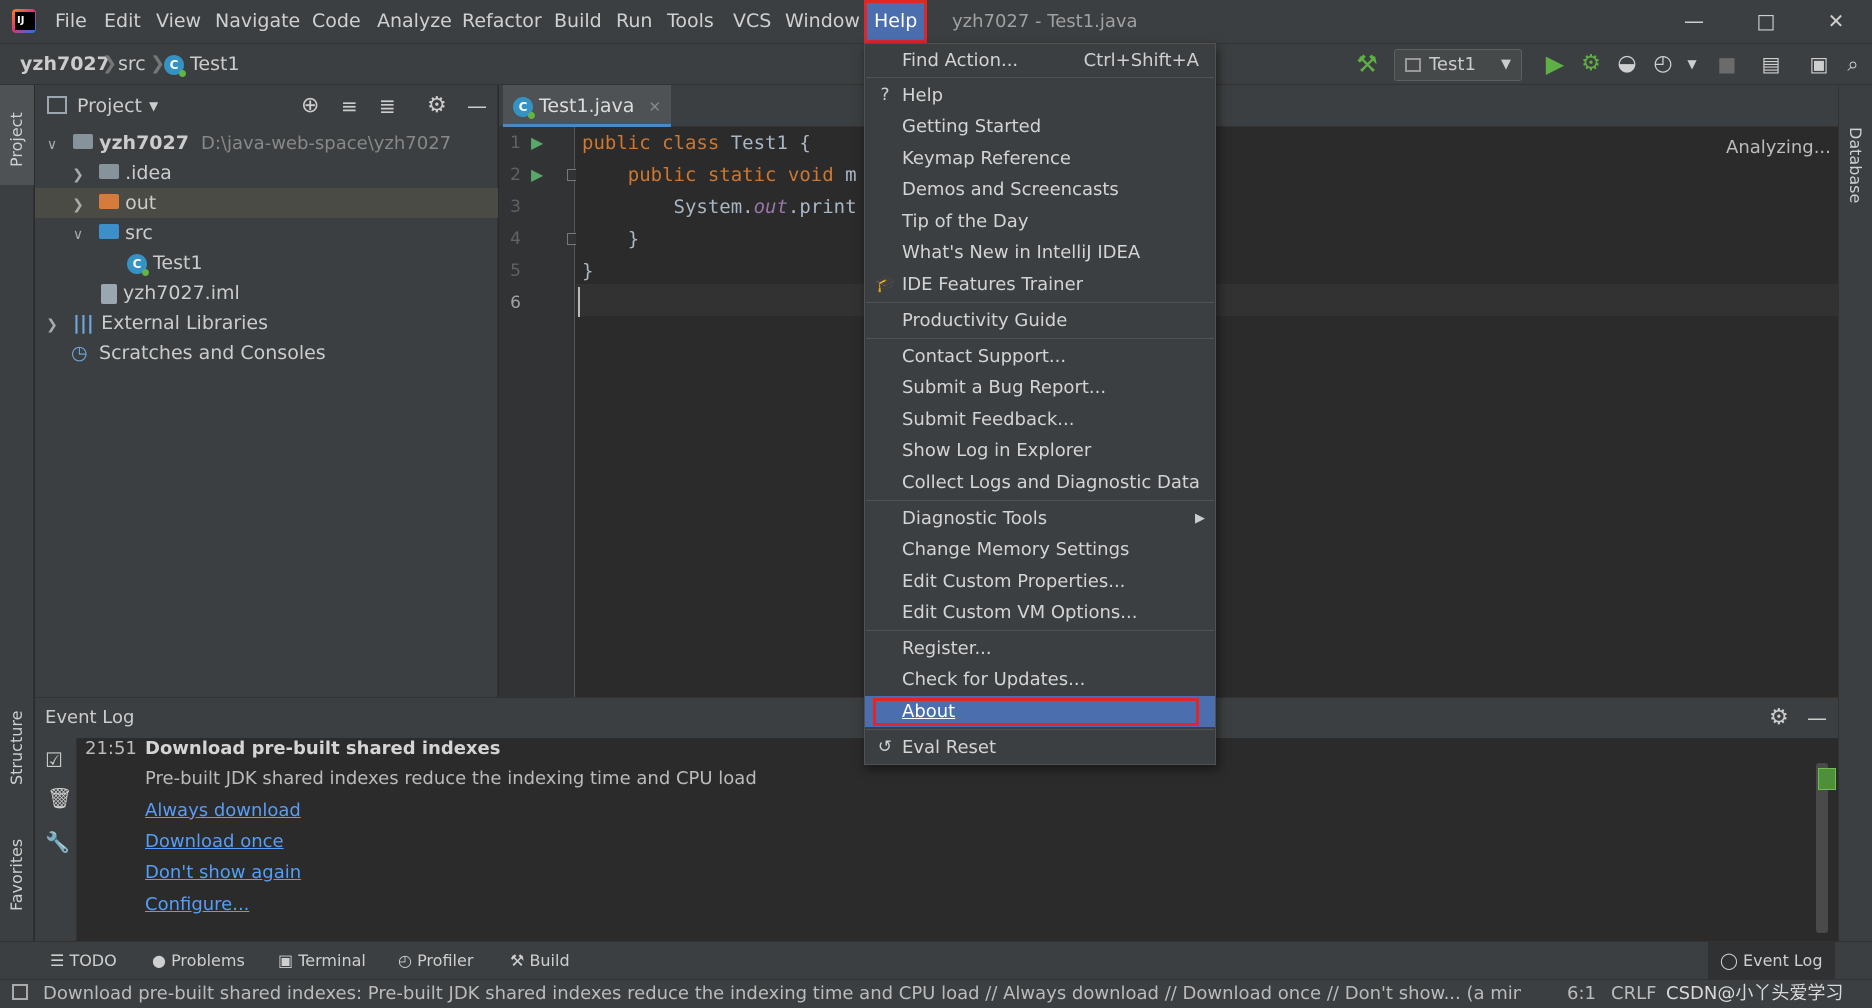  What do you see at coordinates (109, 106) in the screenshot?
I see `project-view-title: Project` at bounding box center [109, 106].